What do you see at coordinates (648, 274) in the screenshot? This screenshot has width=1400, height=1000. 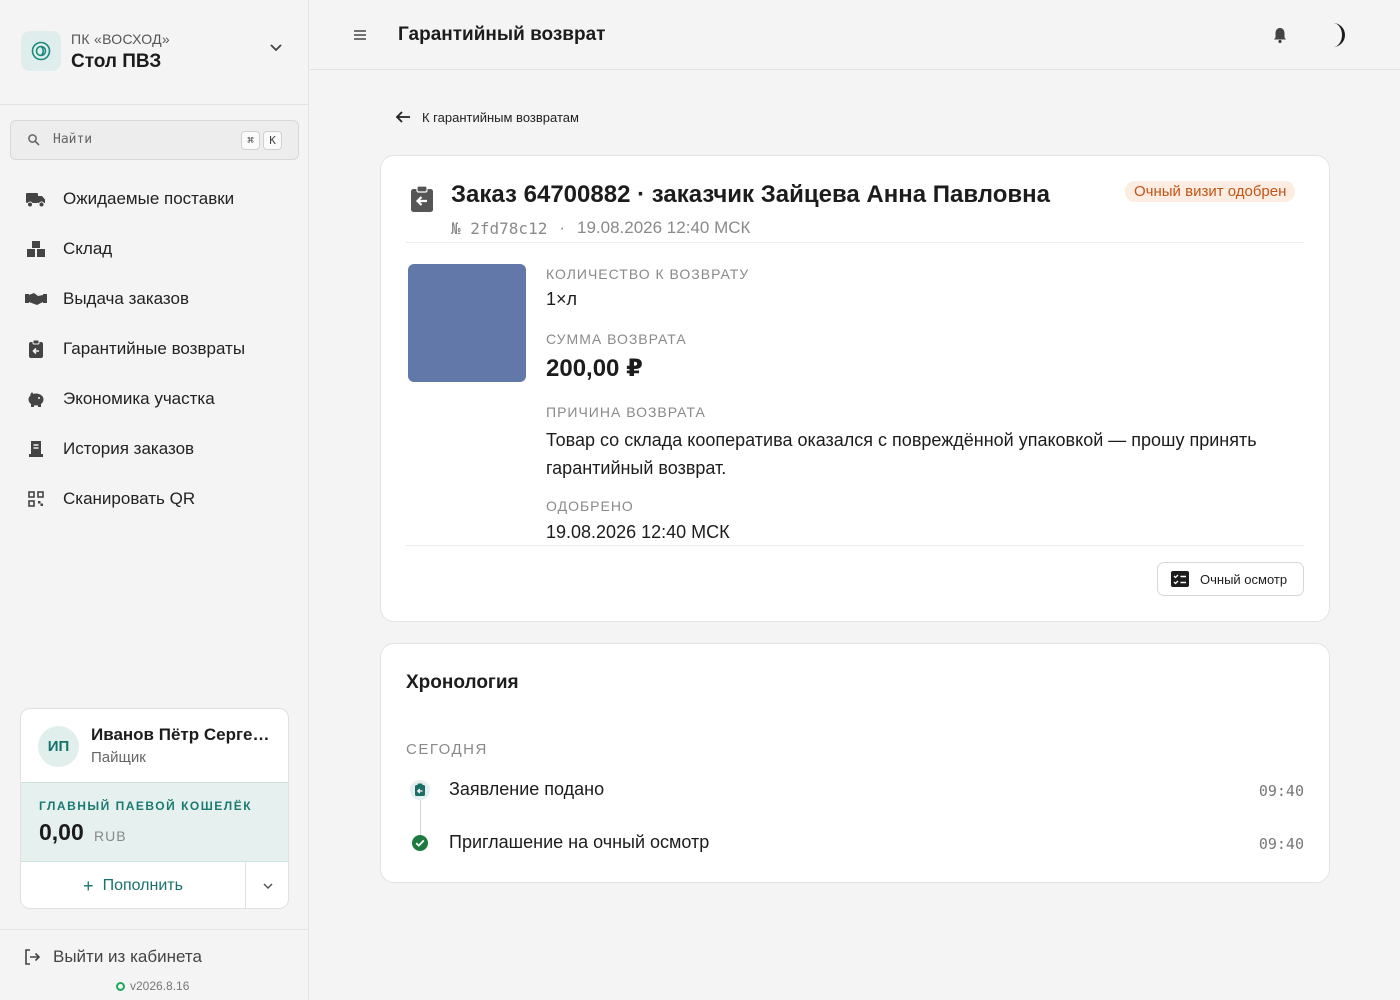 I see `qty-label: КОЛИЧЕСТВО К ВОЗВРАТУ` at bounding box center [648, 274].